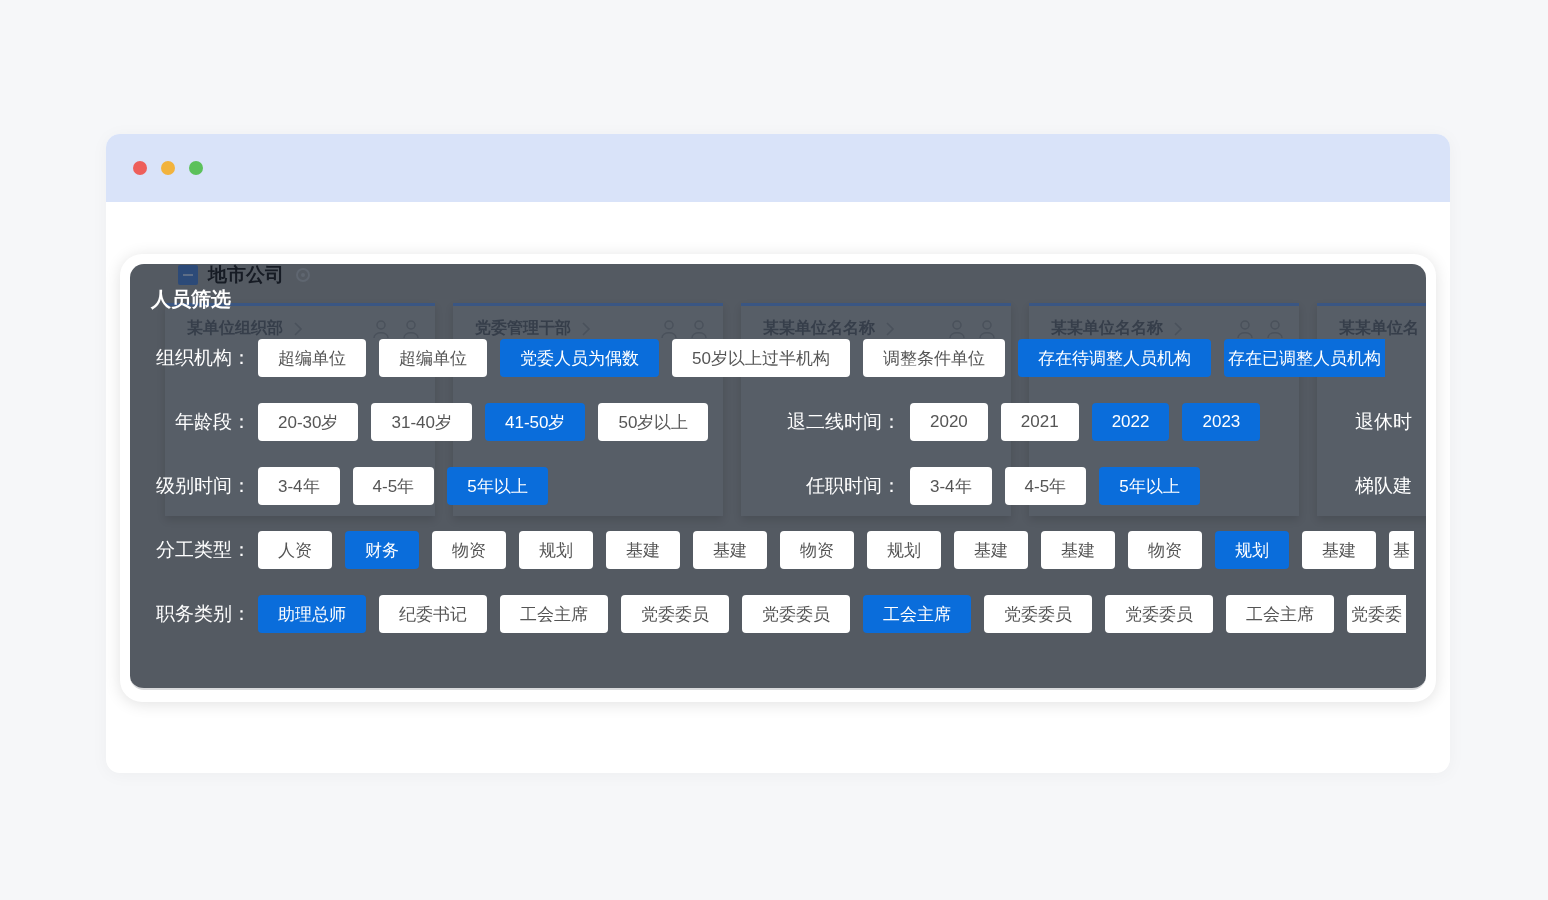 The image size is (1548, 900). What do you see at coordinates (1383, 486) in the screenshot?
I see `filter-label: 梯队建` at bounding box center [1383, 486].